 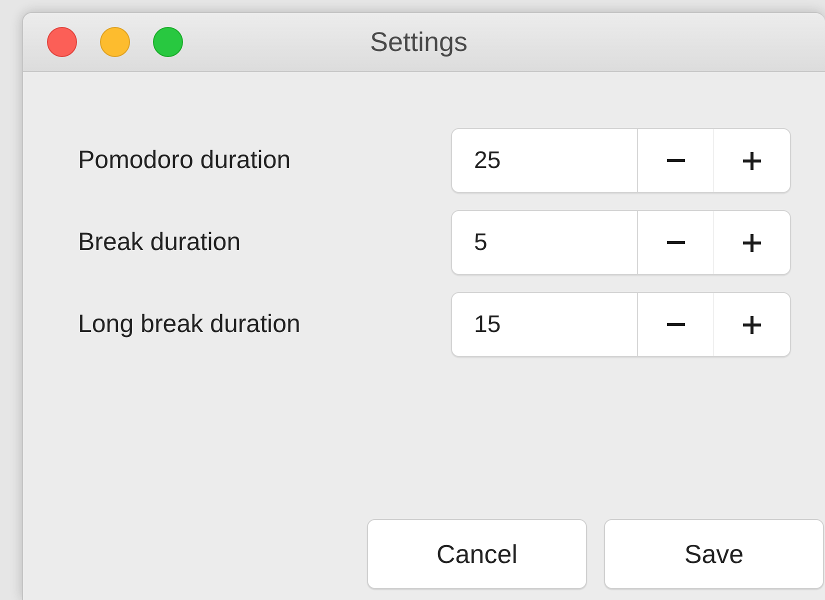 I want to click on save-button: Save, so click(x=714, y=554).